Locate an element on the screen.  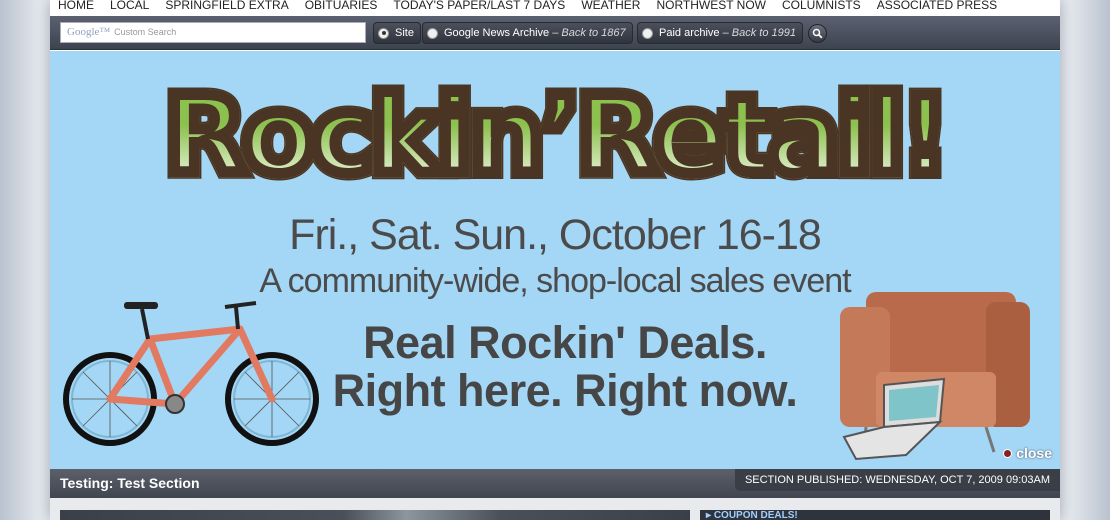
coupon-deals-link: ▸ COUPON DEALS! is located at coordinates (875, 515).